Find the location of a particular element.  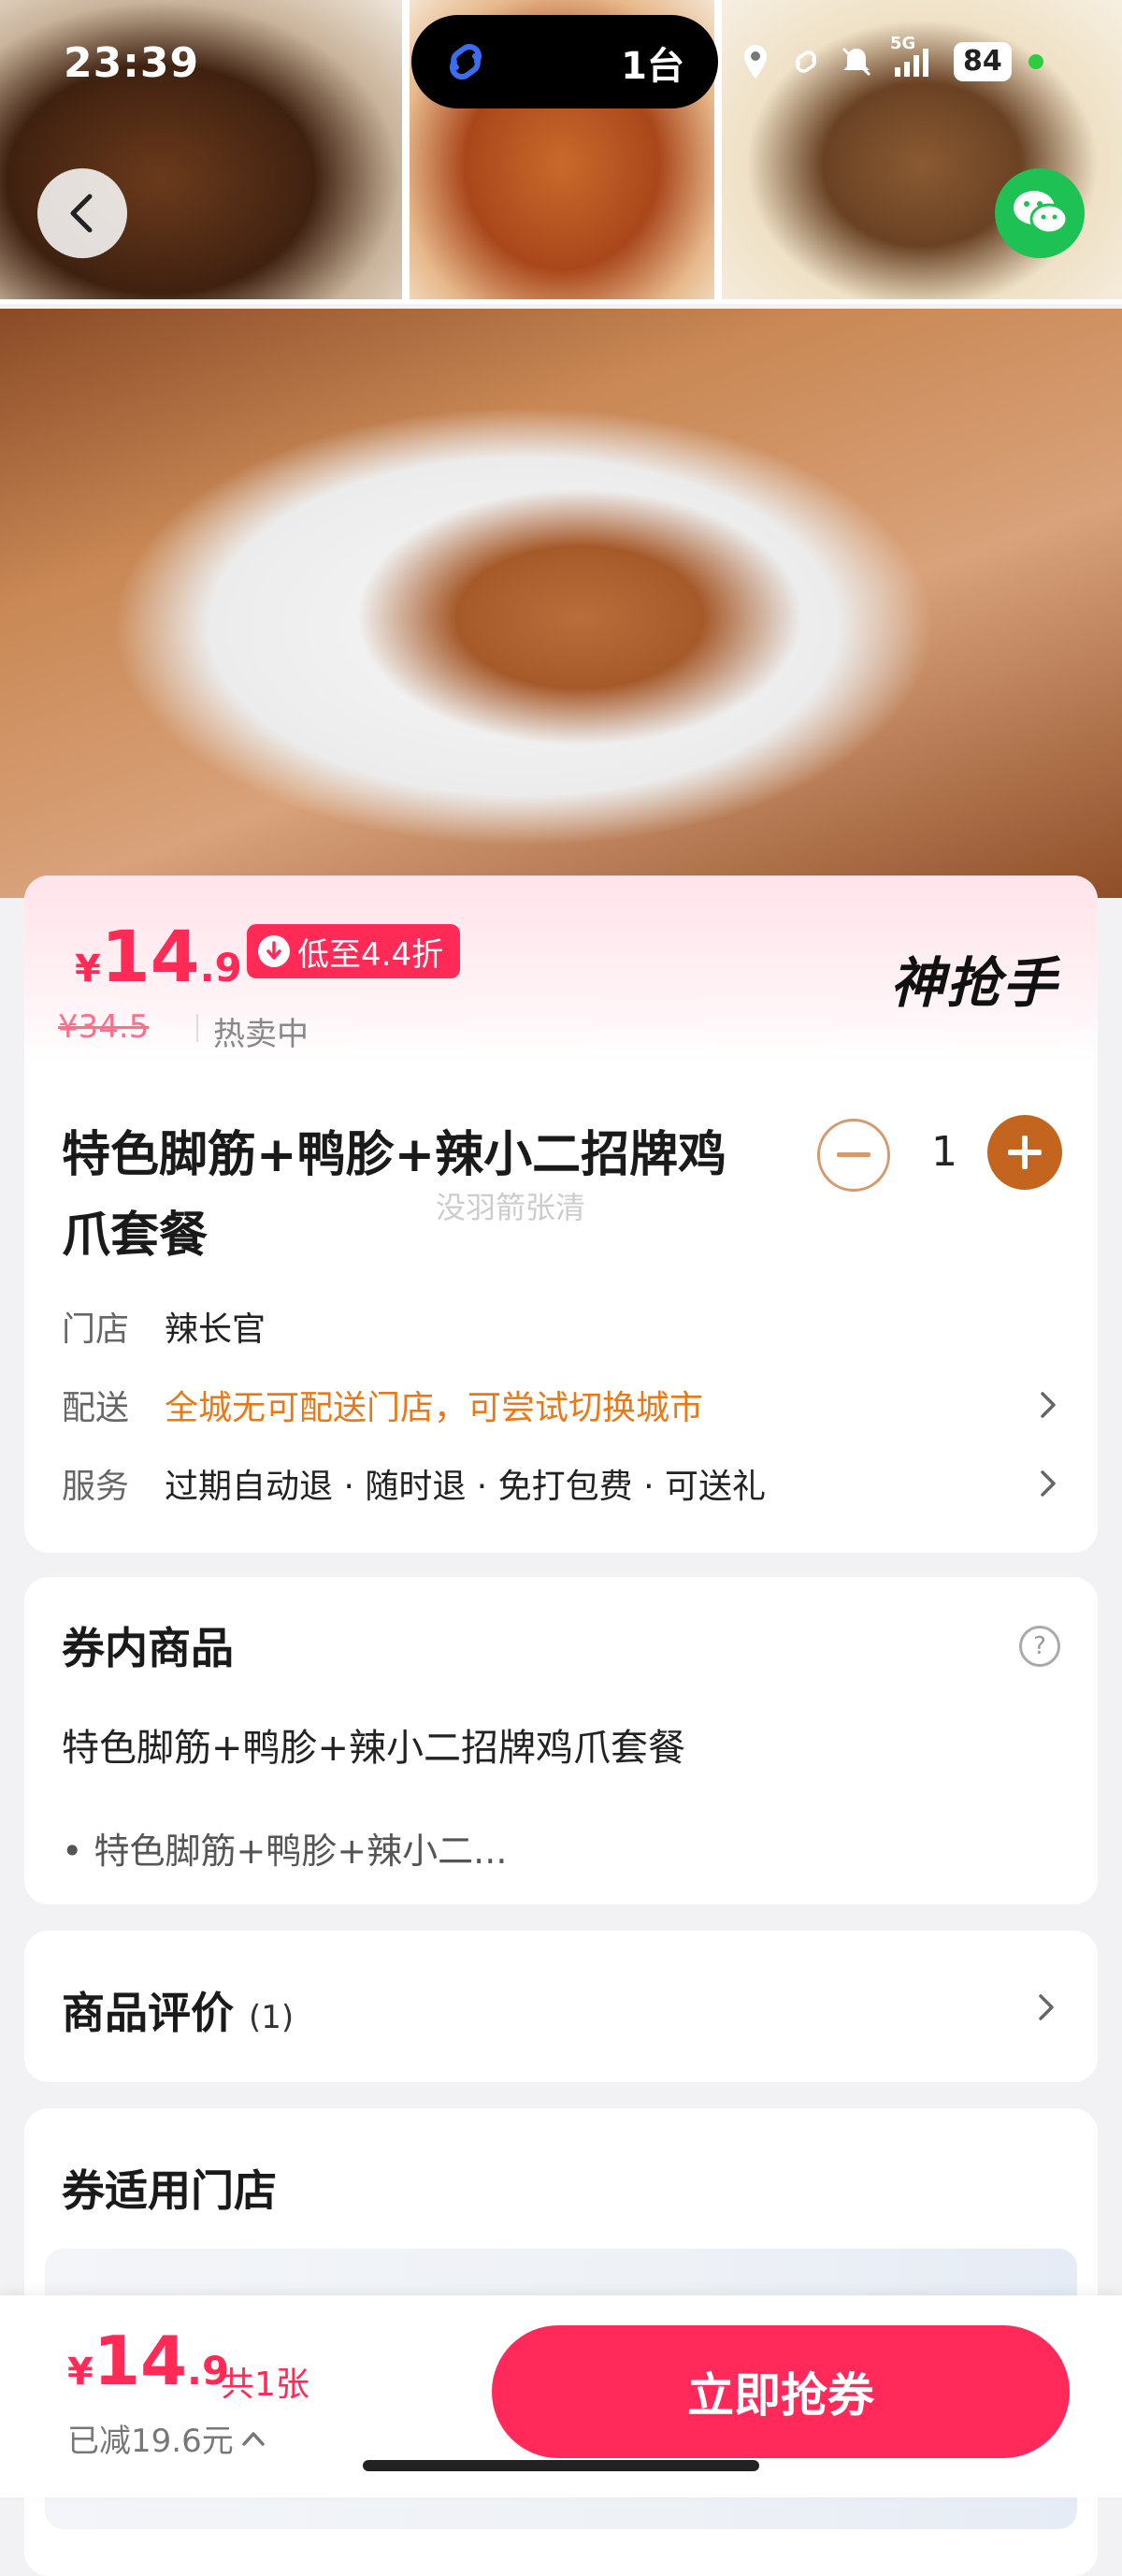

back-button is located at coordinates (82, 213).